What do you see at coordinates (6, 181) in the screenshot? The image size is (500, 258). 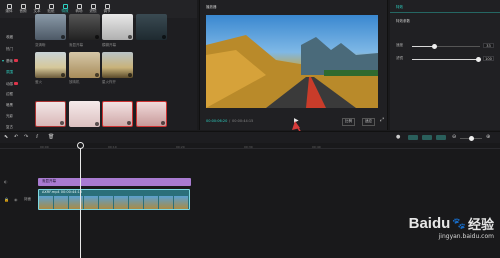 I see `text-track-icon: ◐` at bounding box center [6, 181].